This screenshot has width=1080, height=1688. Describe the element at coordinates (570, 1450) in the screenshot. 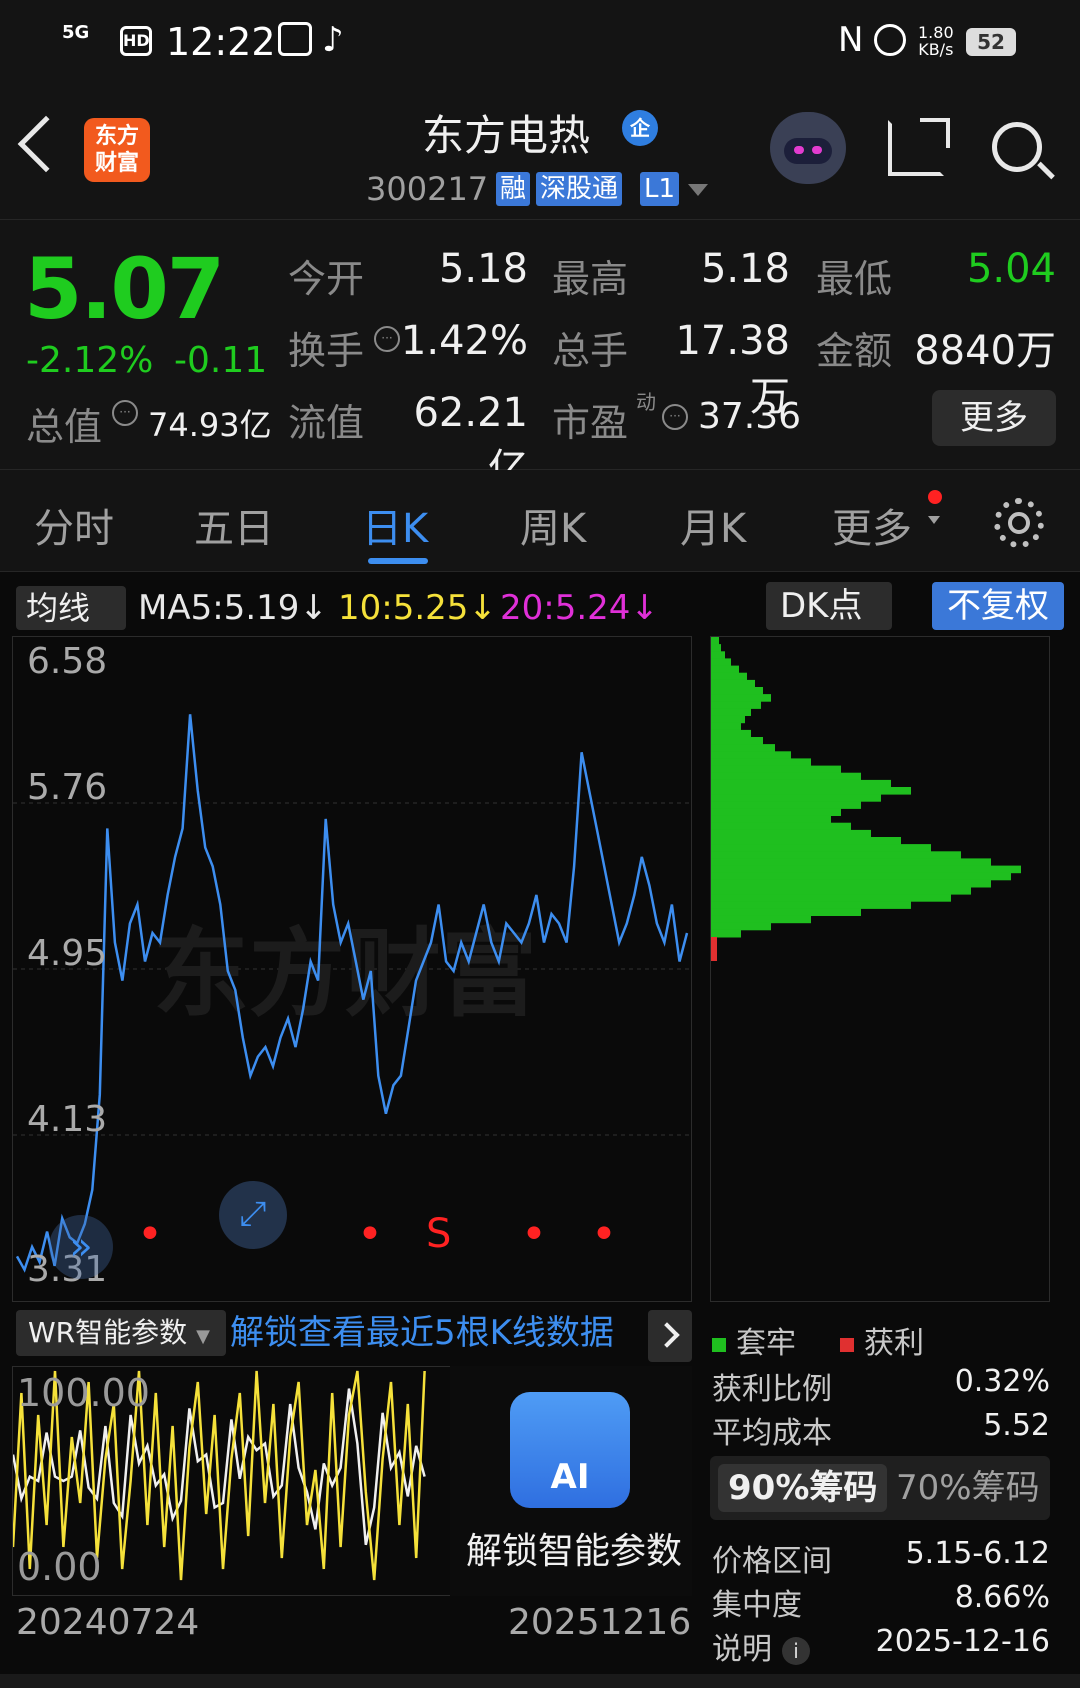

I see `ai-chart-icon: AI` at that location.